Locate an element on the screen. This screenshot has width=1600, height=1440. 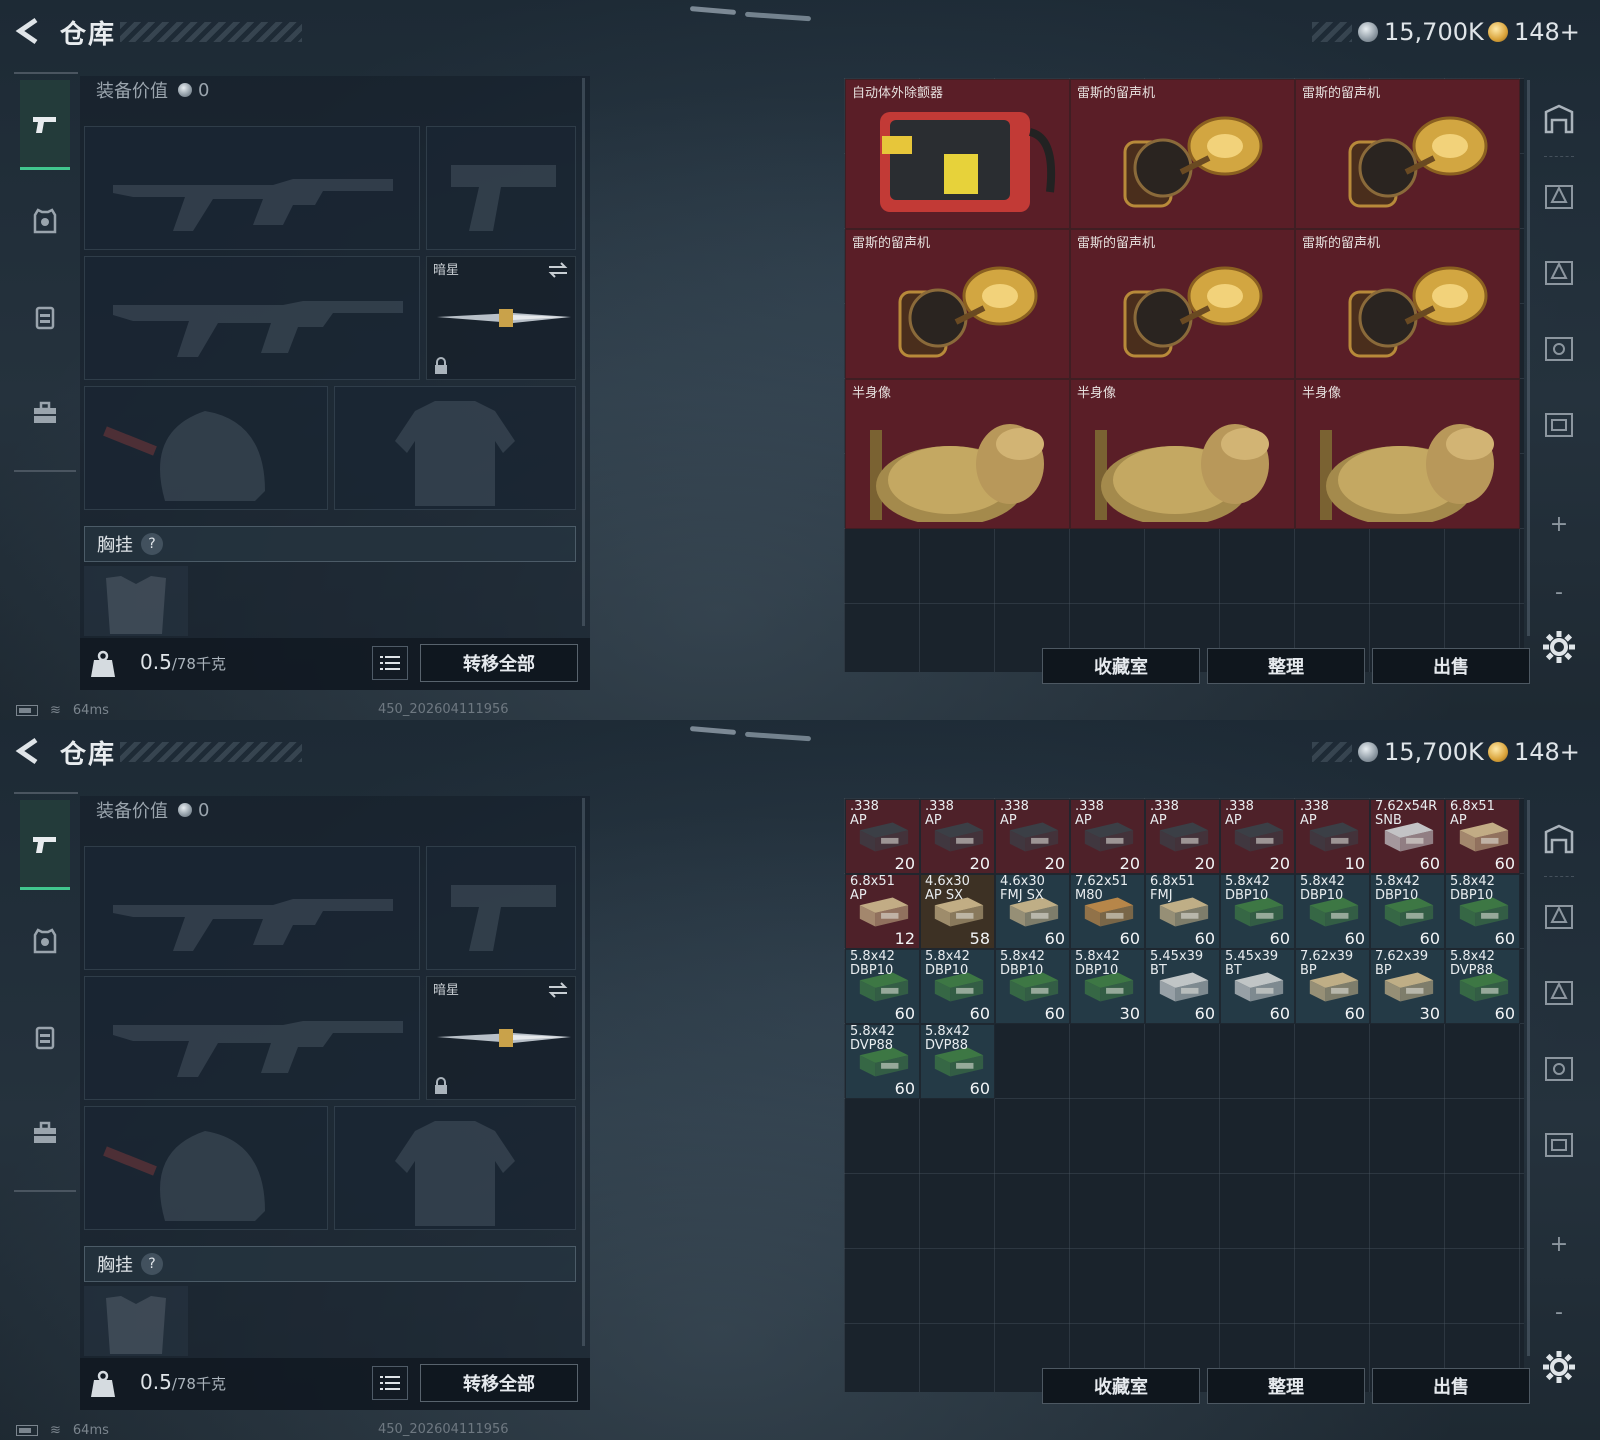
ammo-stack: 7.62x39 BP 60 is located at coordinates (1332, 986).